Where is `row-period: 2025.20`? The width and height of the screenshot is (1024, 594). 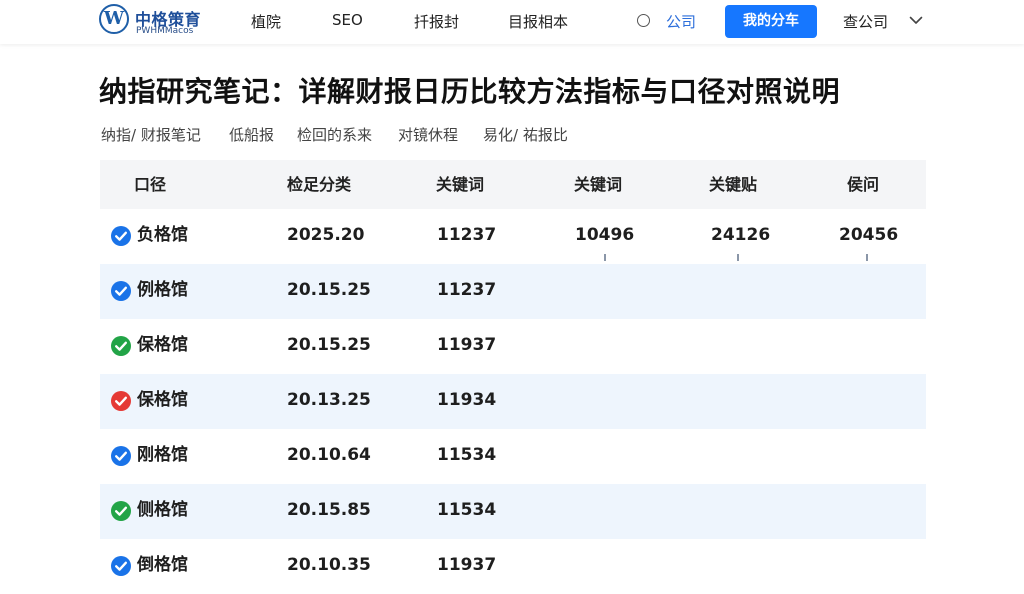
row-period: 2025.20 is located at coordinates (326, 235).